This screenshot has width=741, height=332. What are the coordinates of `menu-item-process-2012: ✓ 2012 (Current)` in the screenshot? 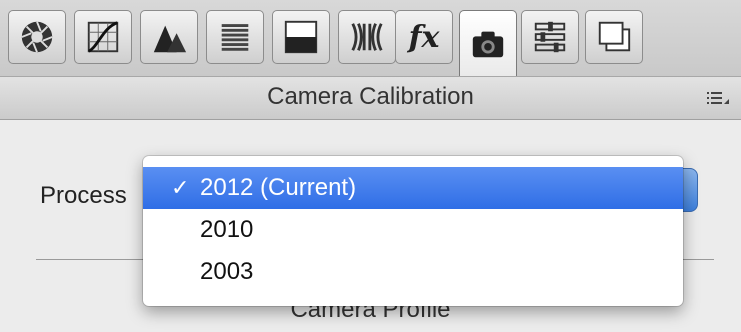 It's located at (413, 188).